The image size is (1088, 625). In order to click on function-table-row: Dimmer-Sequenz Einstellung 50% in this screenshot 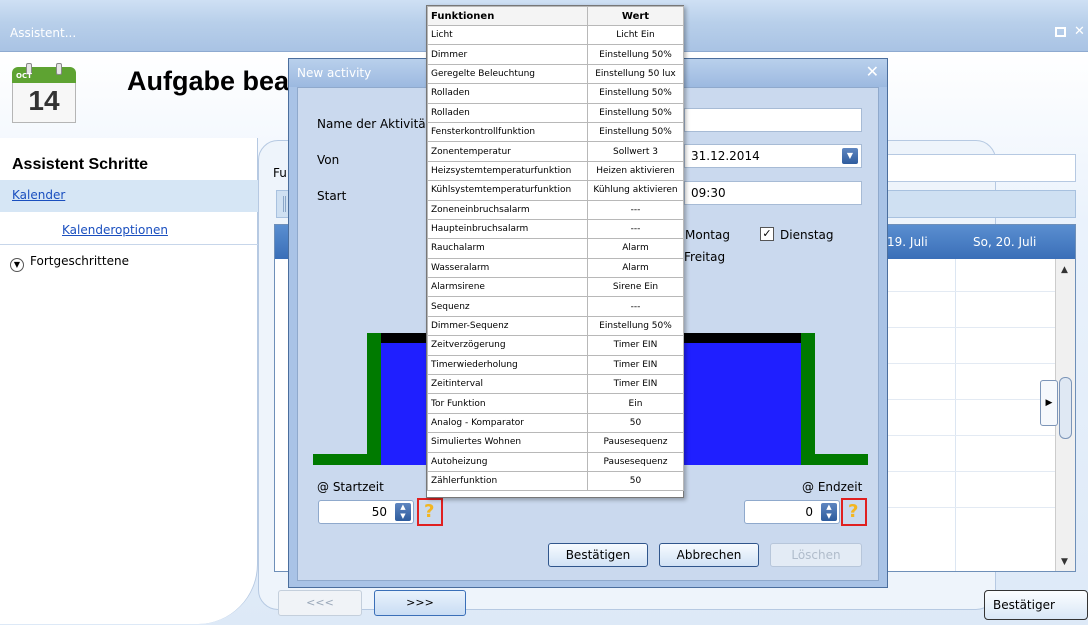, I will do `click(555, 326)`.